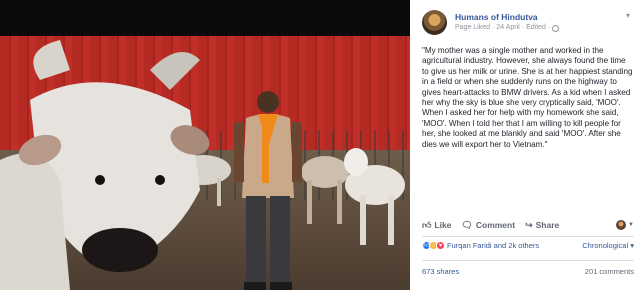 The image size is (640, 290). I want to click on caret-down-icon: ▼, so click(631, 225).